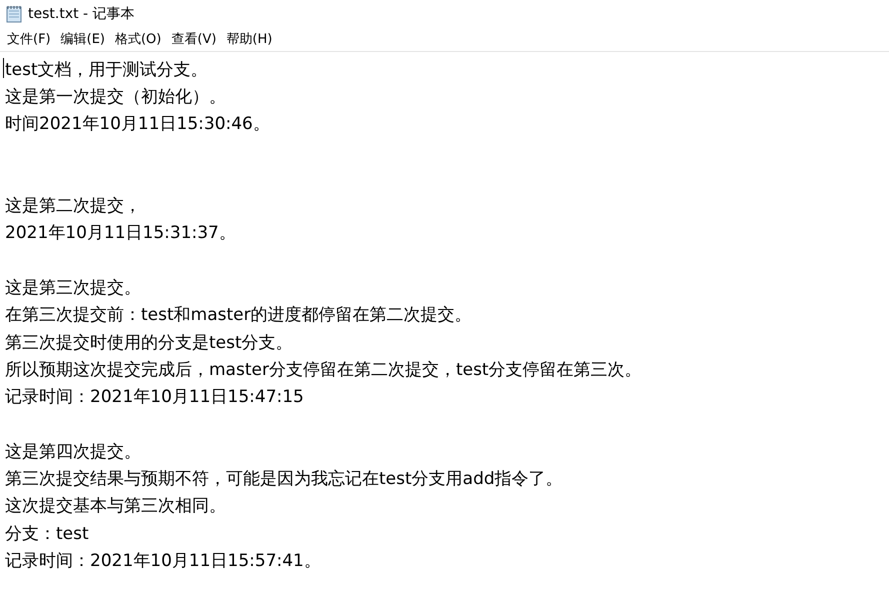 The height and width of the screenshot is (604, 889). I want to click on text-line: 分支：test, so click(47, 533).